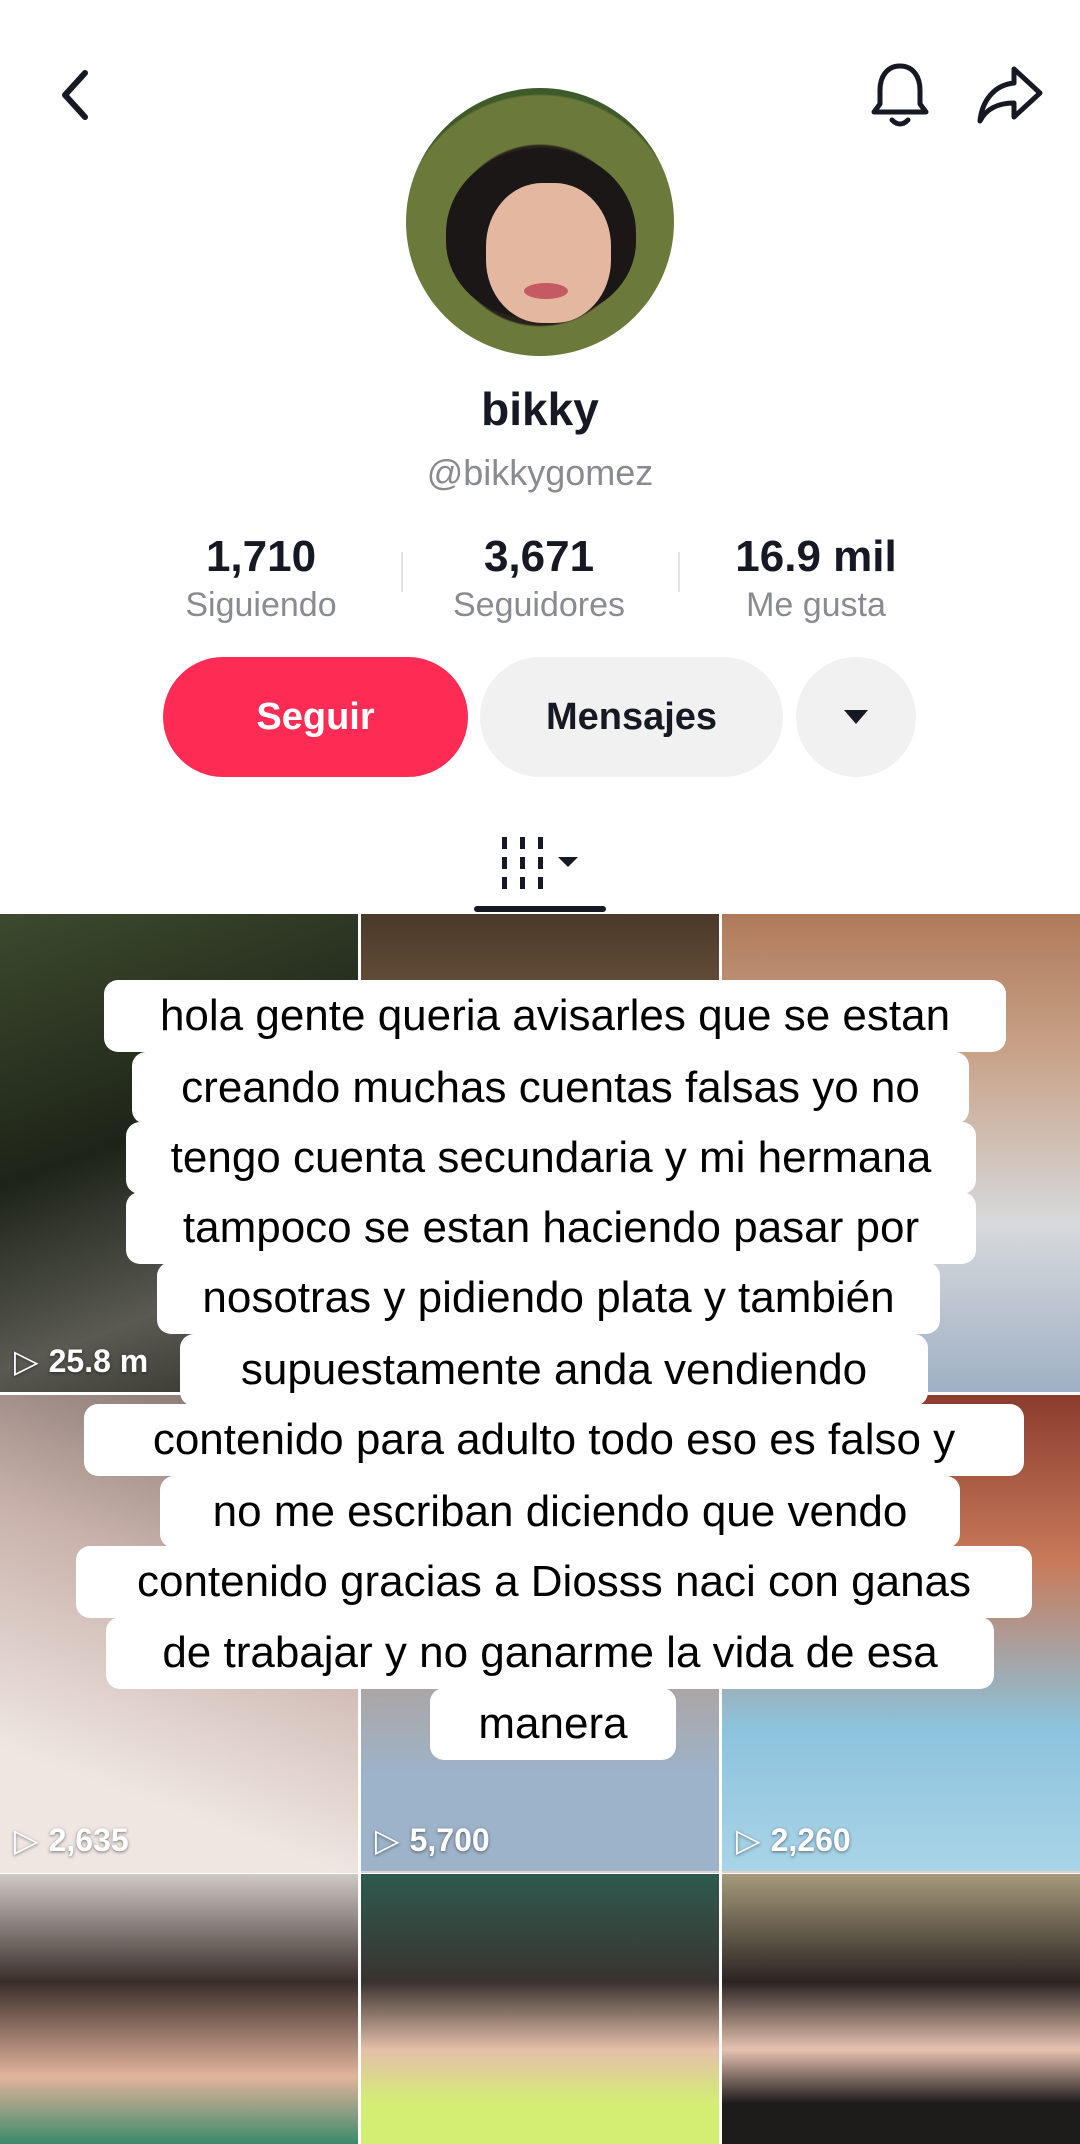 The width and height of the screenshot is (1080, 2144). Describe the element at coordinates (555, 1016) in the screenshot. I see `caption-line: hola gente queria avisarles que se estan` at that location.